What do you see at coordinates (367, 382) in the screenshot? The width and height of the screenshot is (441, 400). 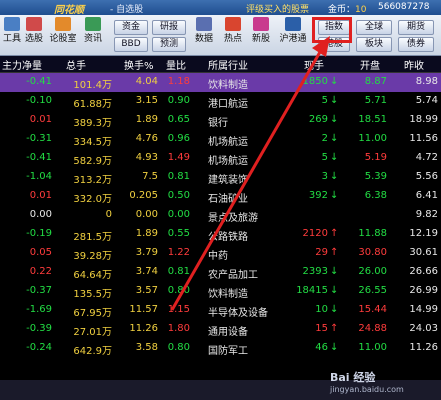 I see `baidu-watermark: Bai 经验 jingyan.baidu.com` at bounding box center [367, 382].